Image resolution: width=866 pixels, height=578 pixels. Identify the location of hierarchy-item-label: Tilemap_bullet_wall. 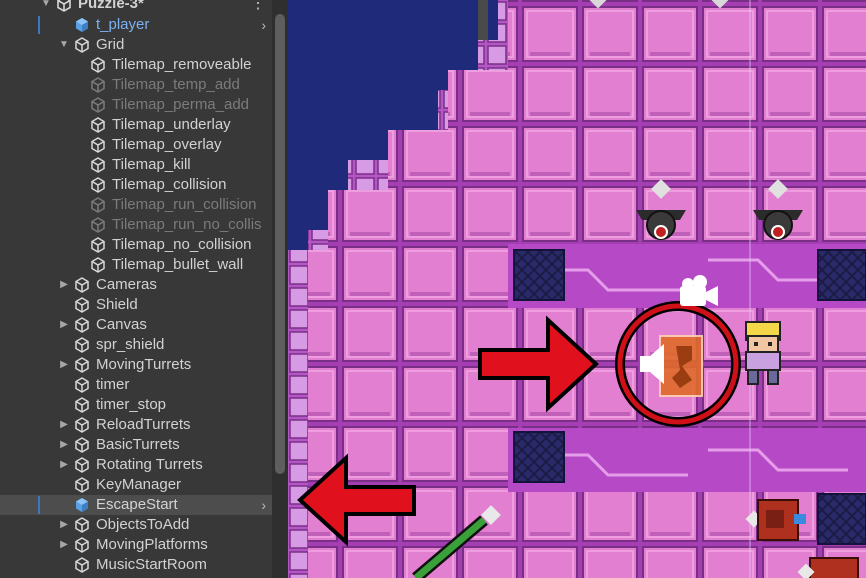
(178, 264).